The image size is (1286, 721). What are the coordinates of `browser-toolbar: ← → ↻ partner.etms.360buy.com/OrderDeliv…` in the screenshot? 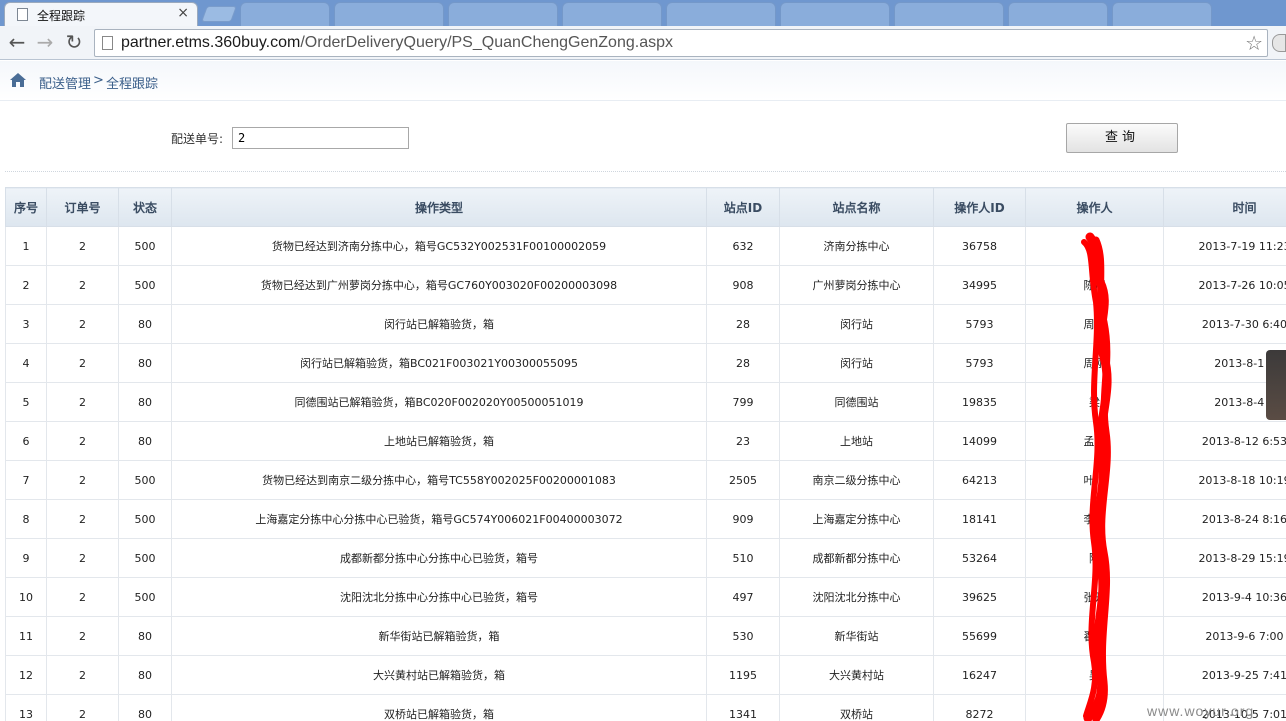 It's located at (643, 43).